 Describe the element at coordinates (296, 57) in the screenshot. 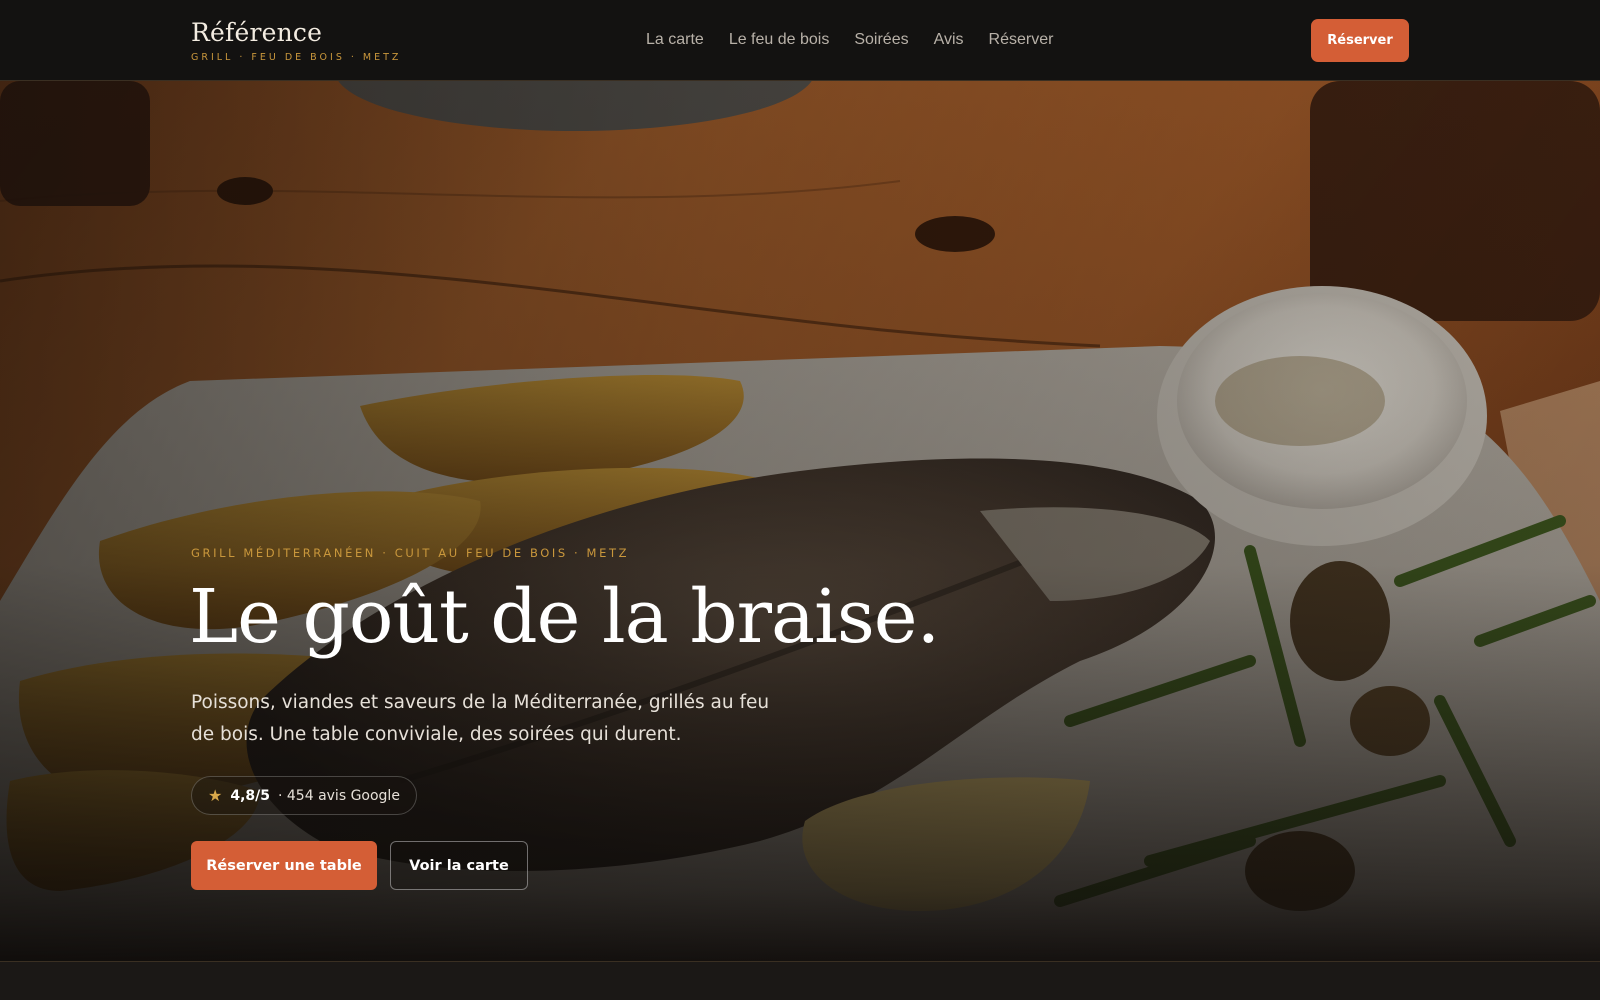

I see `brand-tagline: GRILL · FEU DE BOIS · METZ` at that location.